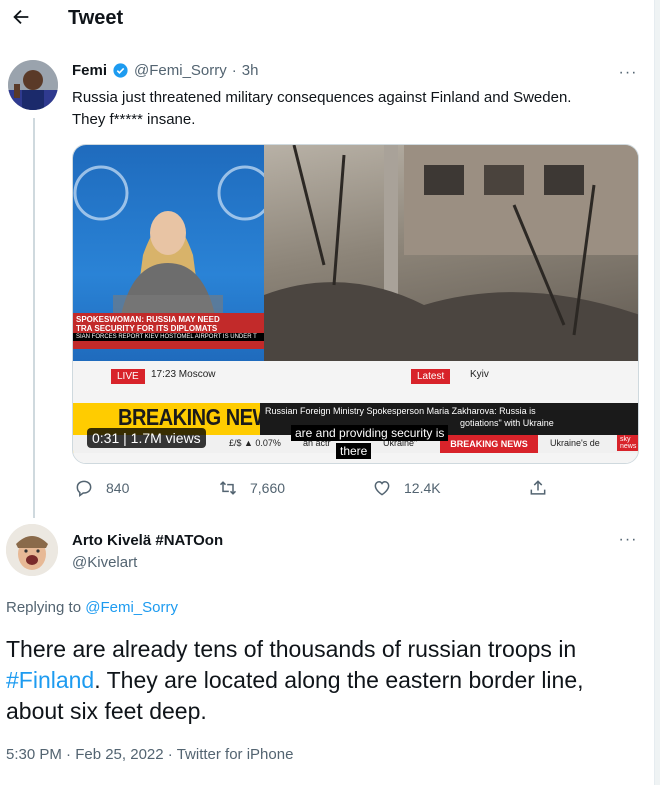 The image size is (660, 785). What do you see at coordinates (101, 488) in the screenshot?
I see `reply-button: 840` at bounding box center [101, 488].